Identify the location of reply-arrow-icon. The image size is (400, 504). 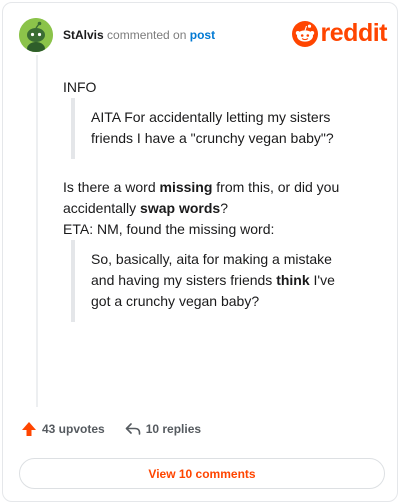
(133, 429).